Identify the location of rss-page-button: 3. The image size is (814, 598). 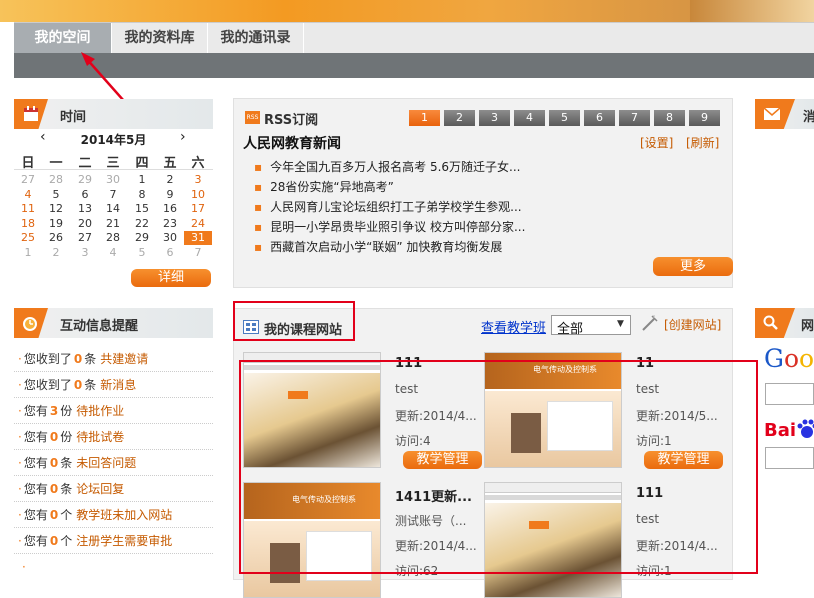
(494, 118).